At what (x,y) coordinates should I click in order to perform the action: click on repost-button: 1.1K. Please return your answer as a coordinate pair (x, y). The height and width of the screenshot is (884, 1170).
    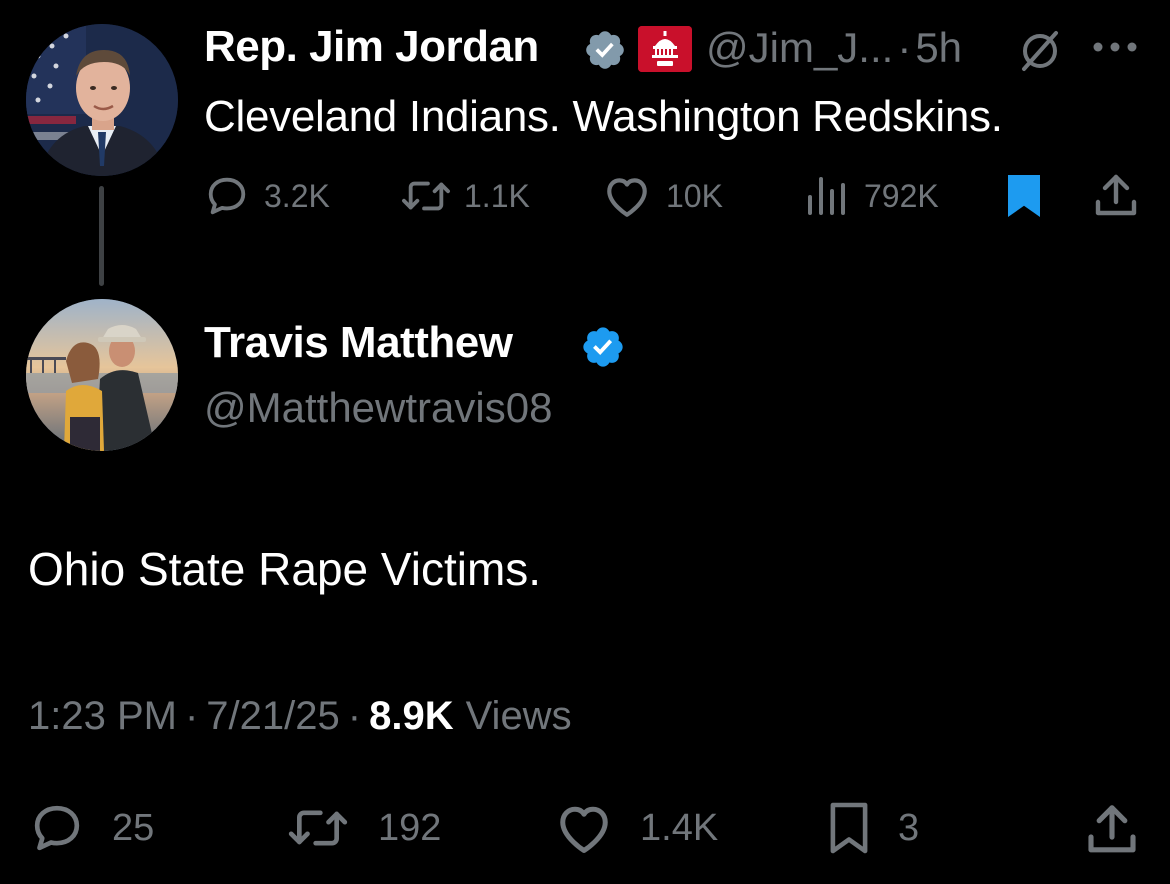
    Looking at the image, I should click on (464, 196).